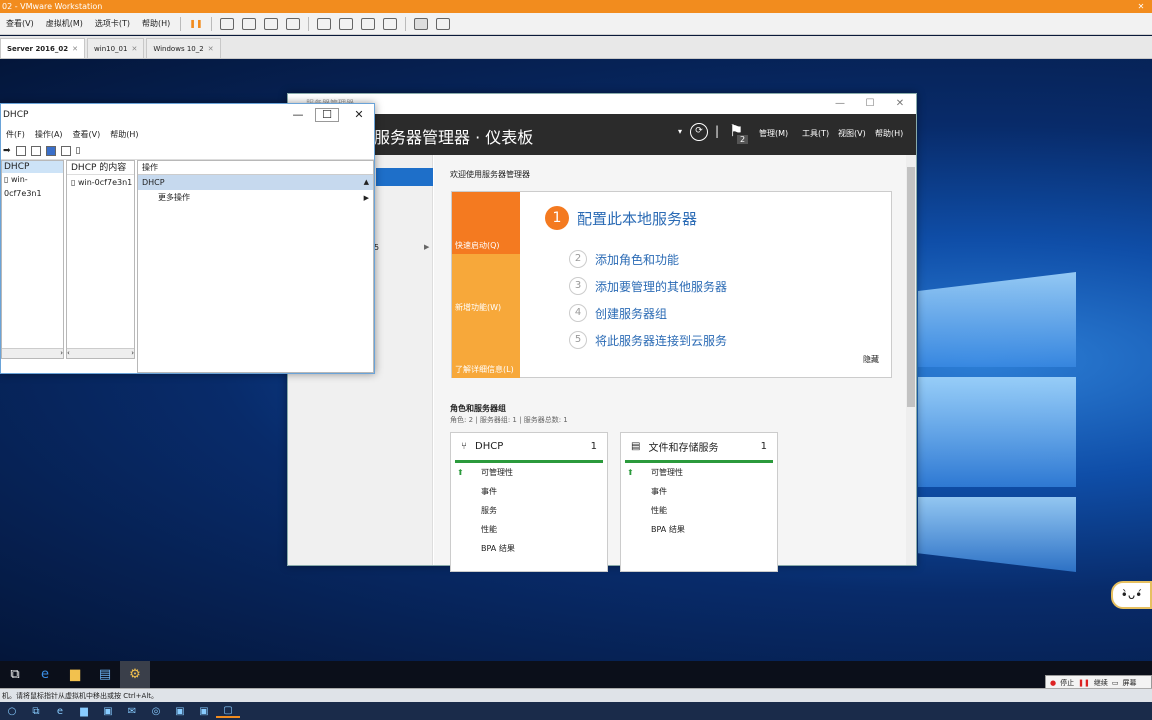  Describe the element at coordinates (1101, 683) in the screenshot. I see `continue-label: 继续` at that location.